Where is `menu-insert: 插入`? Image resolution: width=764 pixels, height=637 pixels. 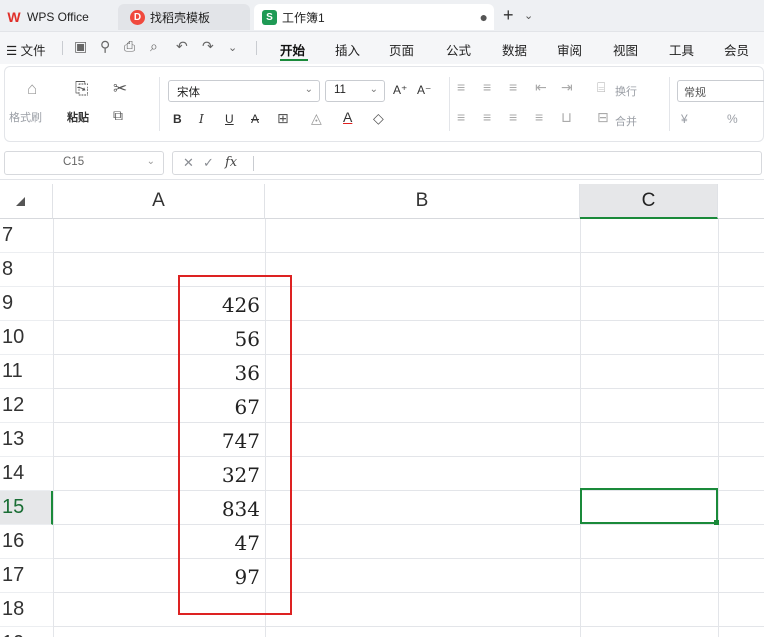
menu-insert: 插入 is located at coordinates (347, 49).